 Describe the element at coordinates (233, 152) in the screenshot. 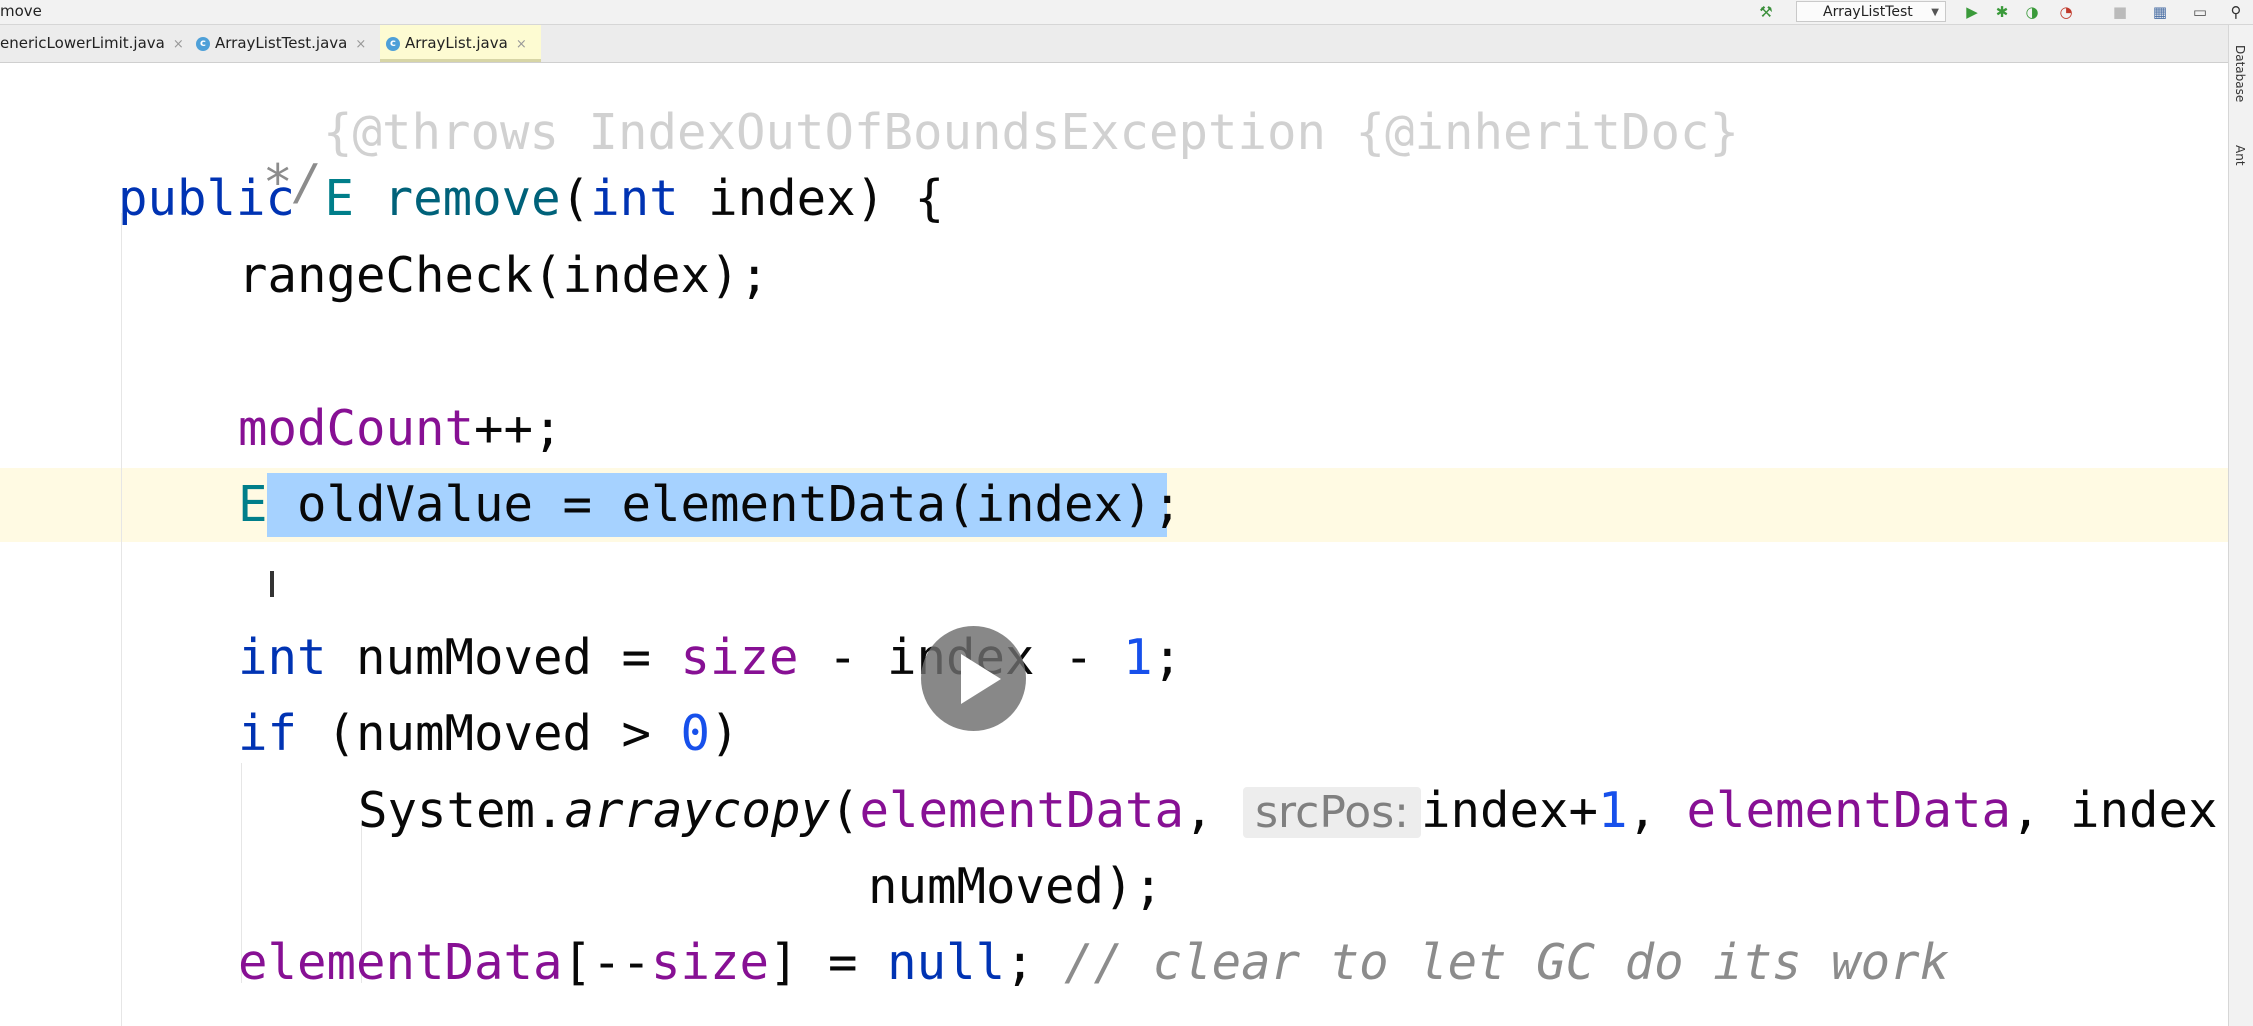

I see `code-line: */` at that location.